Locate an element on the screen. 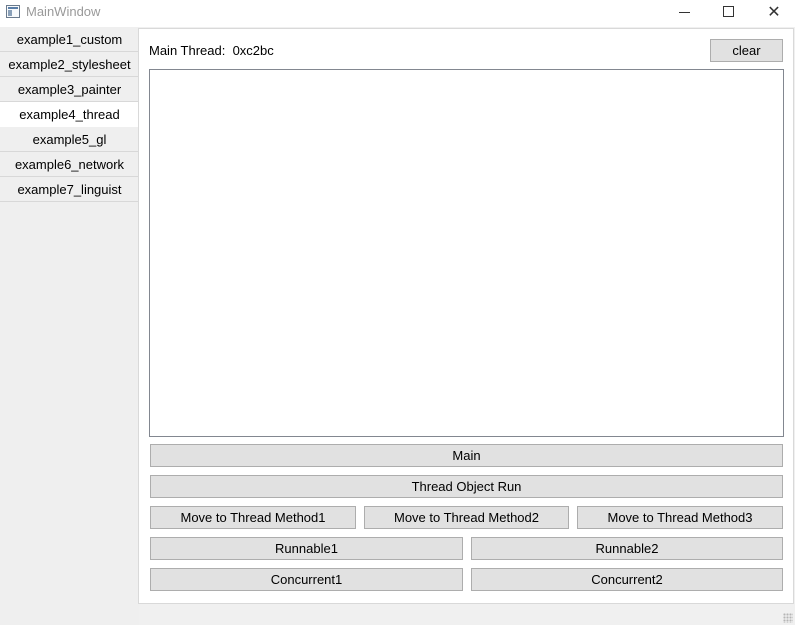  clear-button: clear is located at coordinates (746, 50).